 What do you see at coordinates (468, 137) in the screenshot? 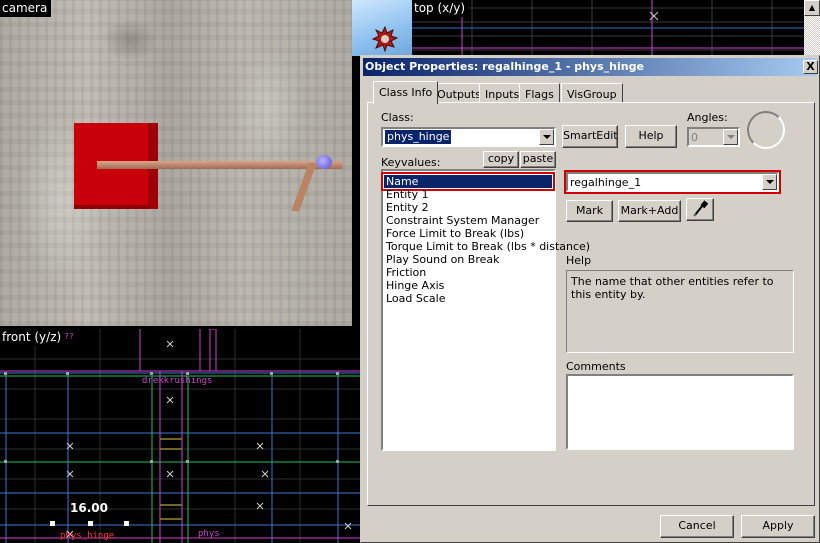
I see `class-dropdown: phys_hinge` at bounding box center [468, 137].